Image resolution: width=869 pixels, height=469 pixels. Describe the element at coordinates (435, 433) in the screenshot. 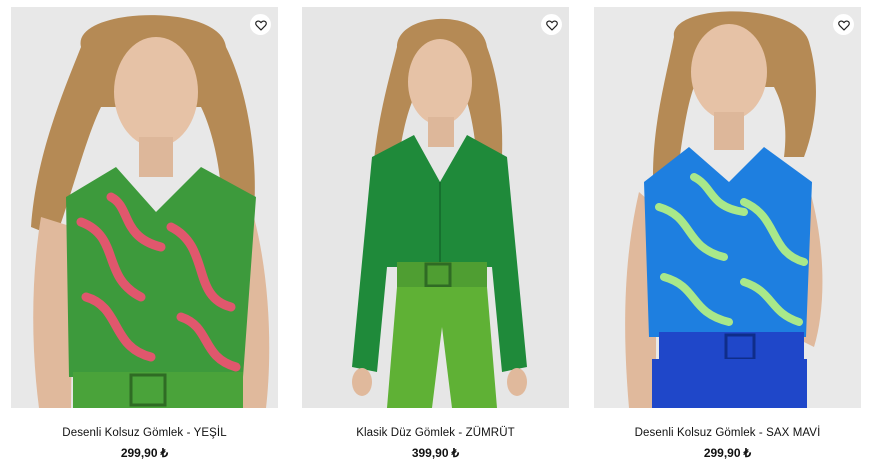

I see `product-name: Klasik Düz Gömlek - ZÜMRÜT` at that location.